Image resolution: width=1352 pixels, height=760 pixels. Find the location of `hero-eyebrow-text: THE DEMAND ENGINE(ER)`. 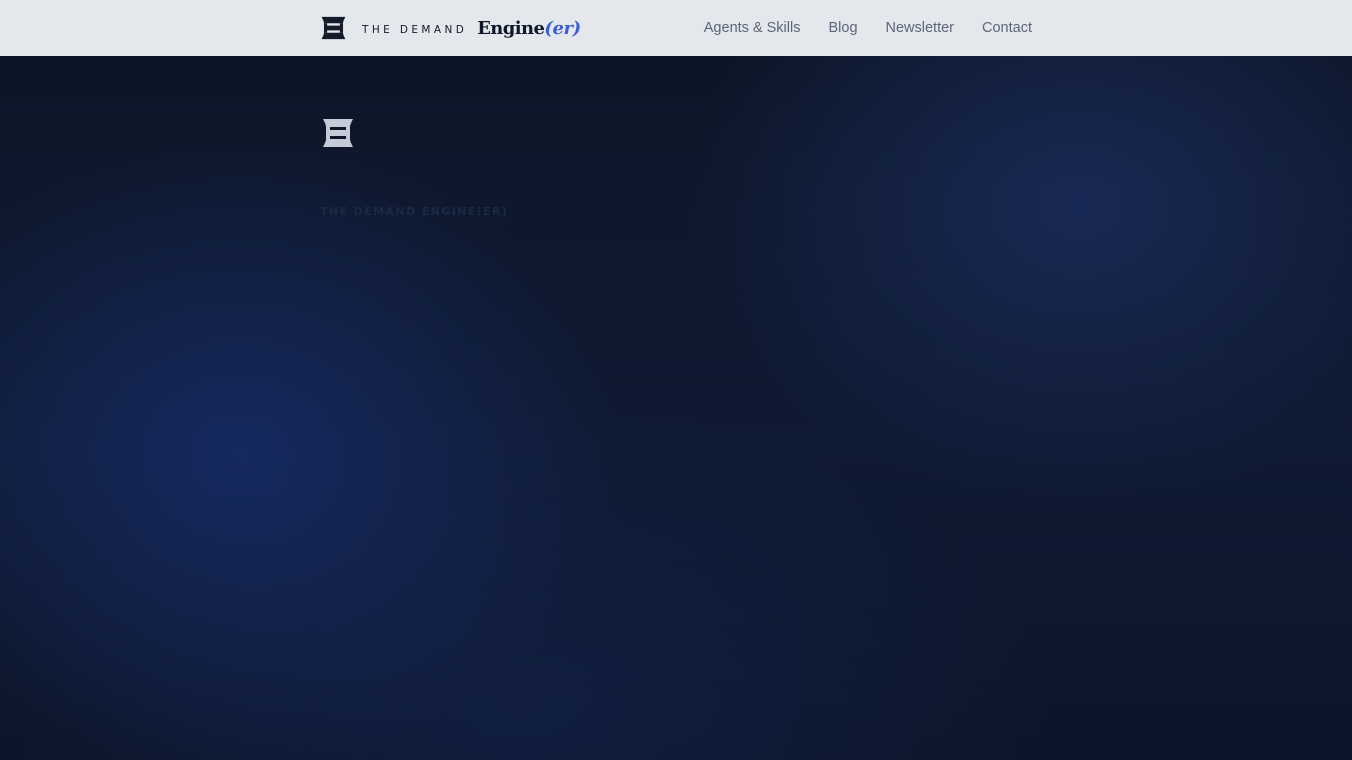

hero-eyebrow-text: THE DEMAND ENGINE(ER) is located at coordinates (414, 211).